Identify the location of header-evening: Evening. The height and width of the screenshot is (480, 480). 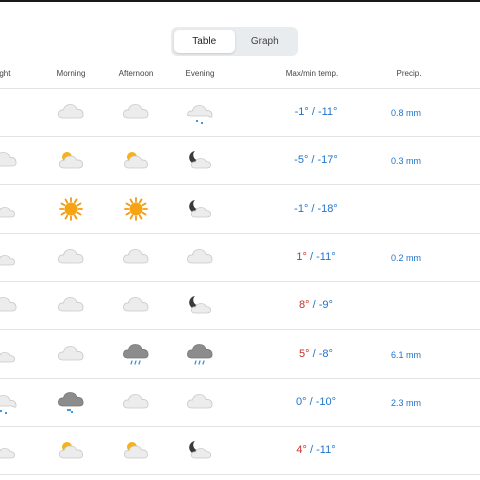
(200, 73).